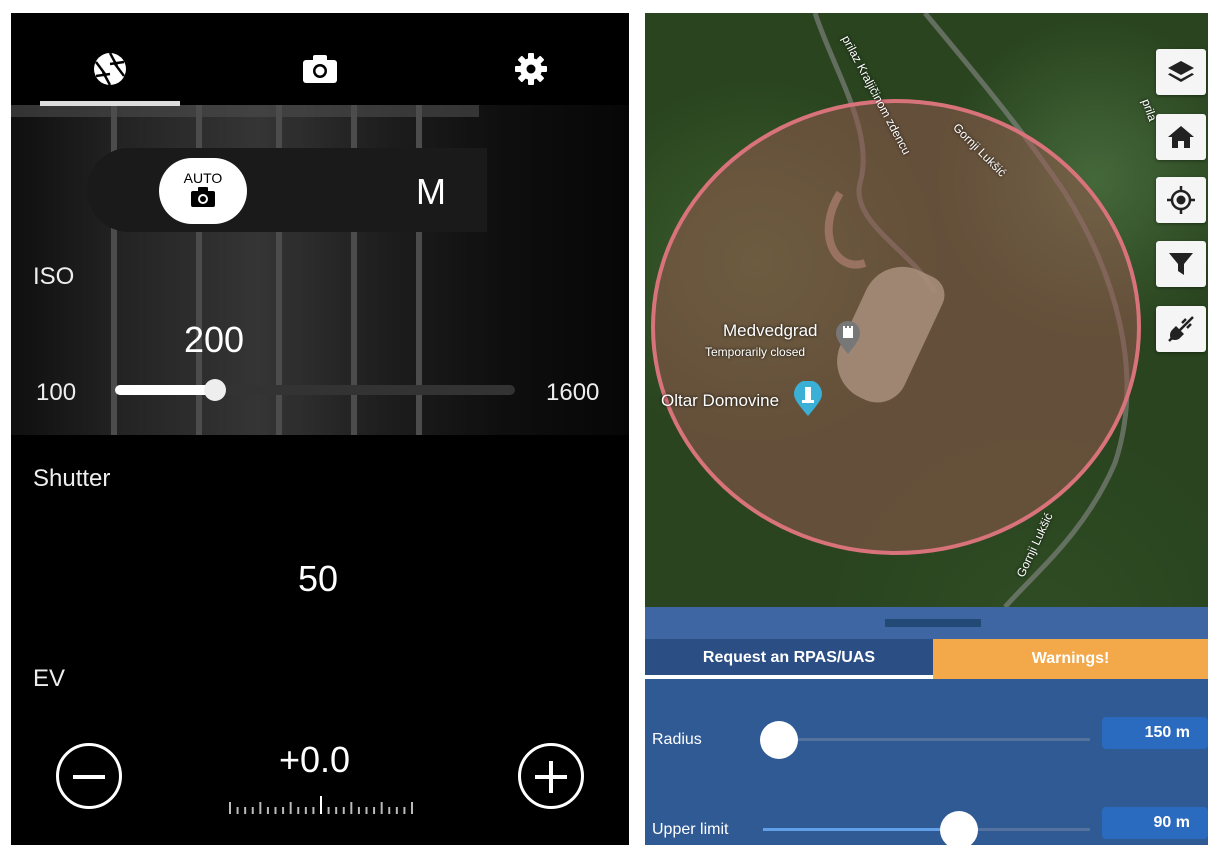 Image resolution: width=1208 pixels, height=845 pixels. I want to click on gear-icon, so click(531, 69).